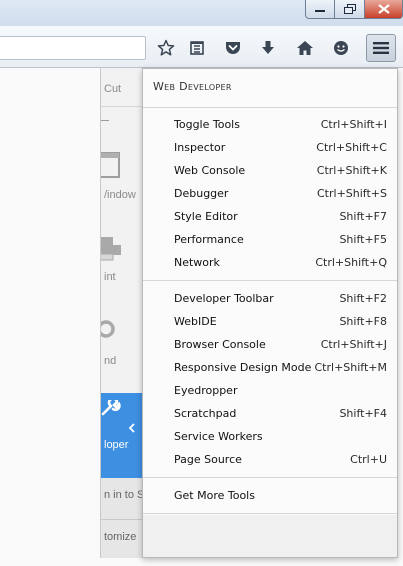  I want to click on restore-icon, so click(349, 8).